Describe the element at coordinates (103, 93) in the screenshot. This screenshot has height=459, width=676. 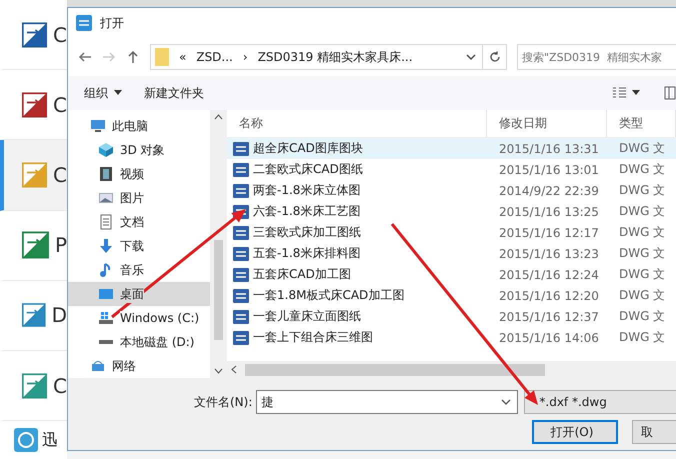
I see `organize-button: 组织` at that location.